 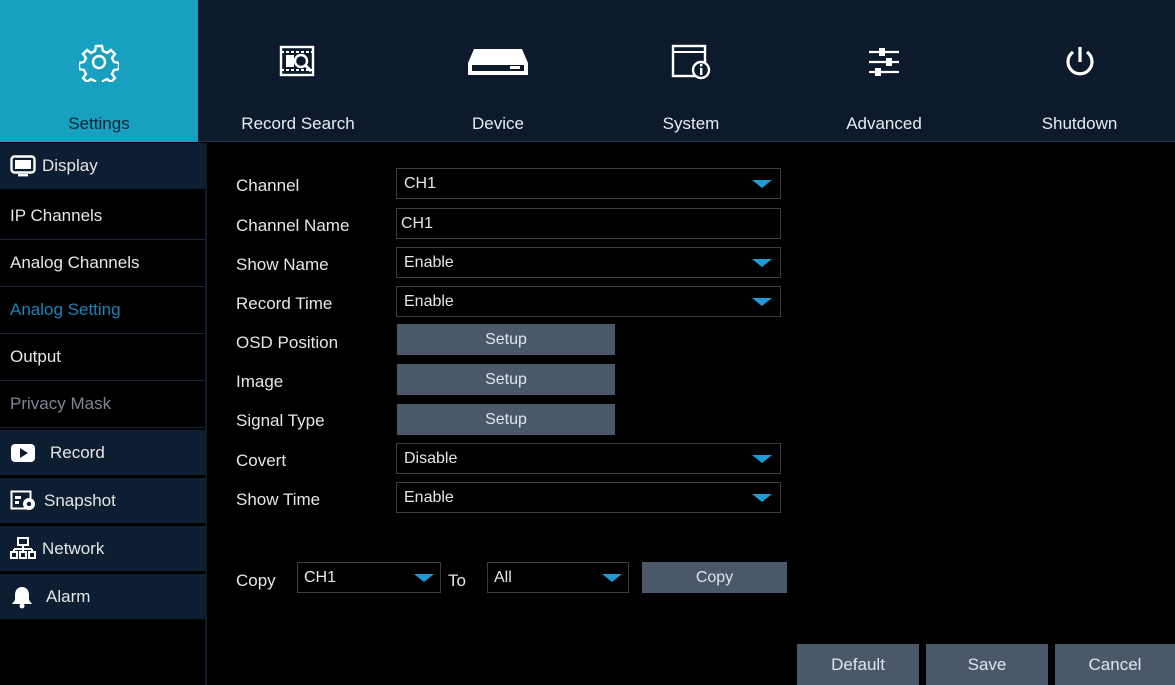 I want to click on sidebar-item-snapshot: Snapshot, so click(x=102, y=501).